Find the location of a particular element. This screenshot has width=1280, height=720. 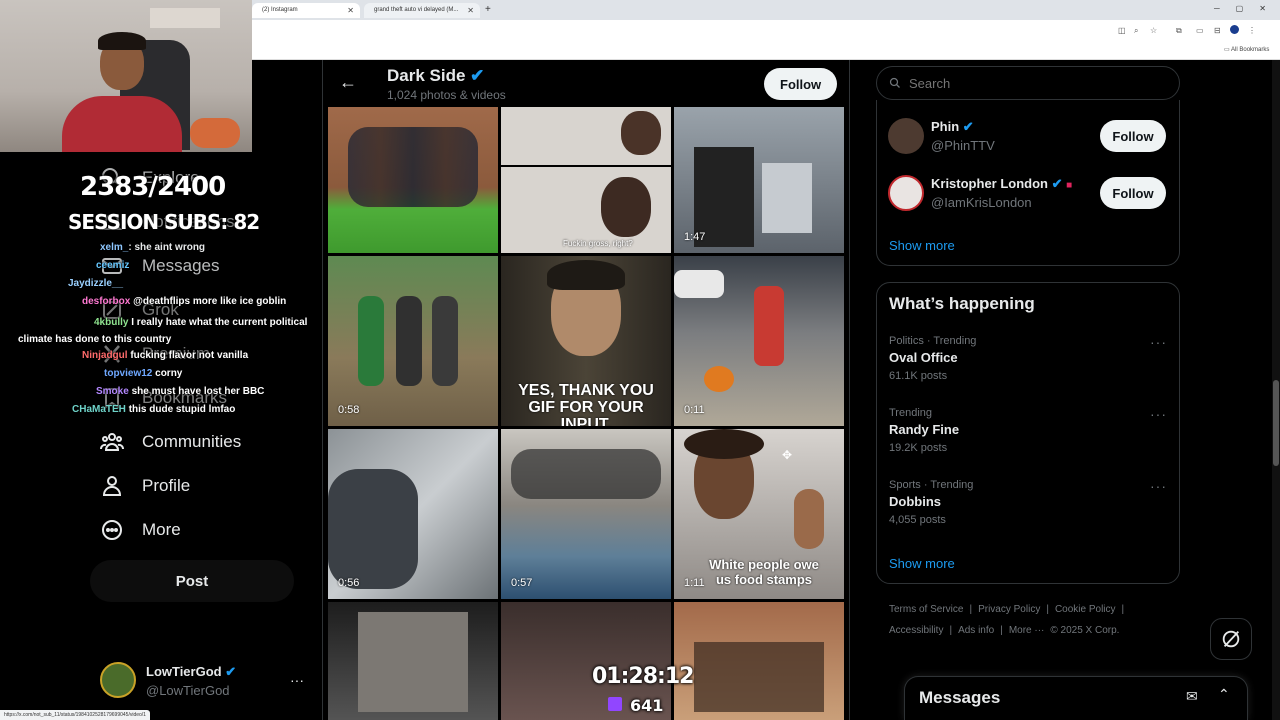

cast-icon: ⊟ is located at coordinates (1217, 30).